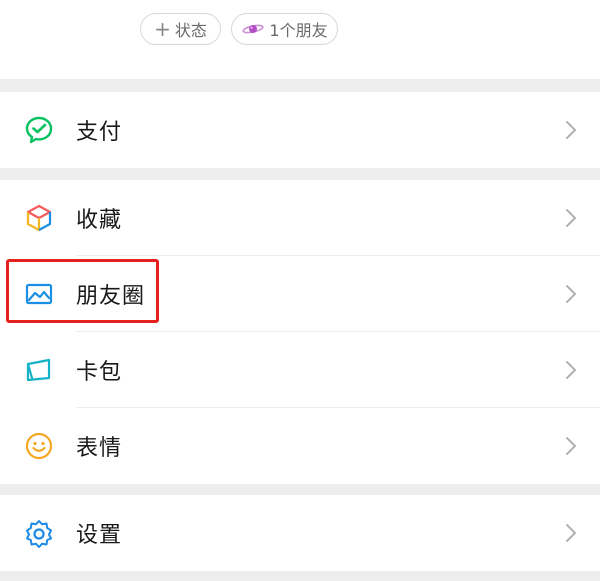  What do you see at coordinates (39, 370) in the screenshot?
I see `card-wallet-icon` at bounding box center [39, 370].